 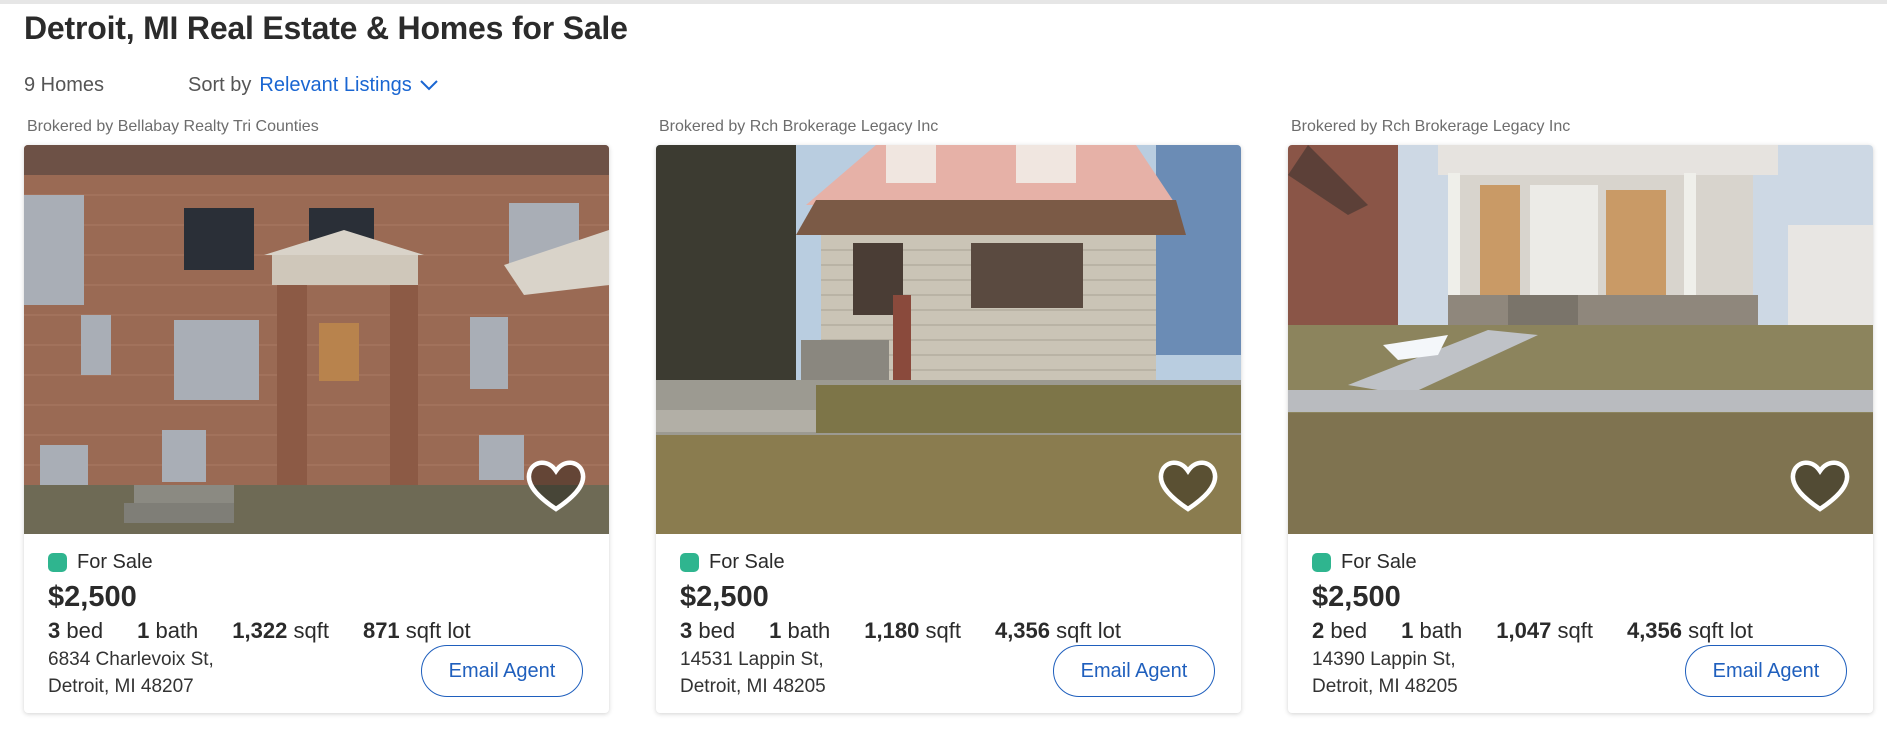 I want to click on results-bar: 9 Homes Sort by Relevant Listings, so click(x=231, y=85).